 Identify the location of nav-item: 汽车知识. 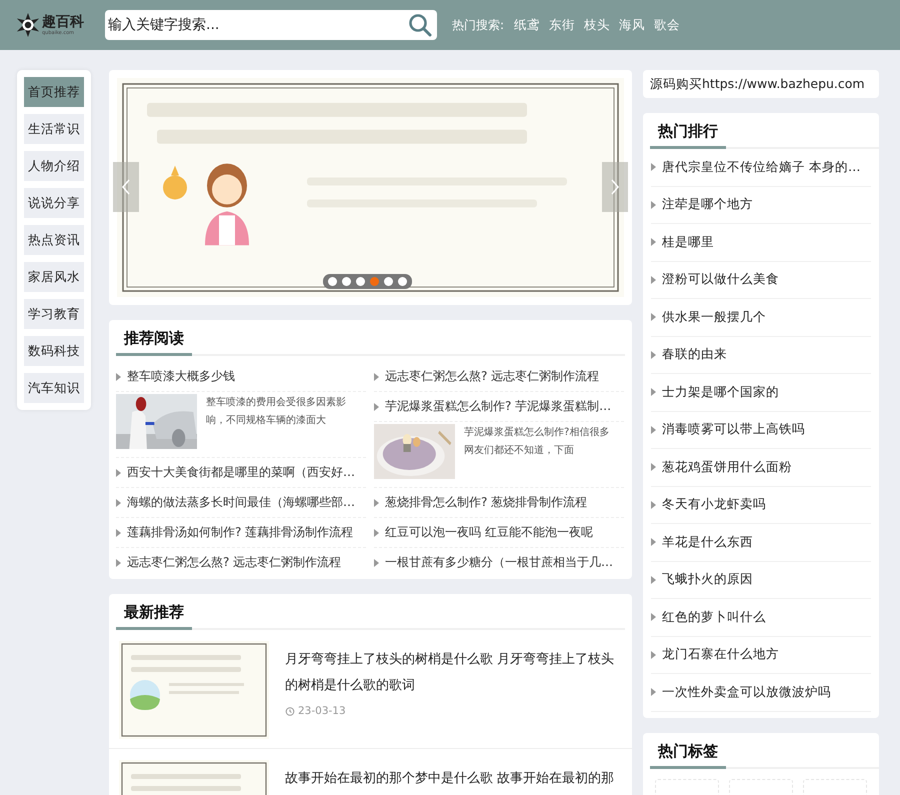
(54, 388).